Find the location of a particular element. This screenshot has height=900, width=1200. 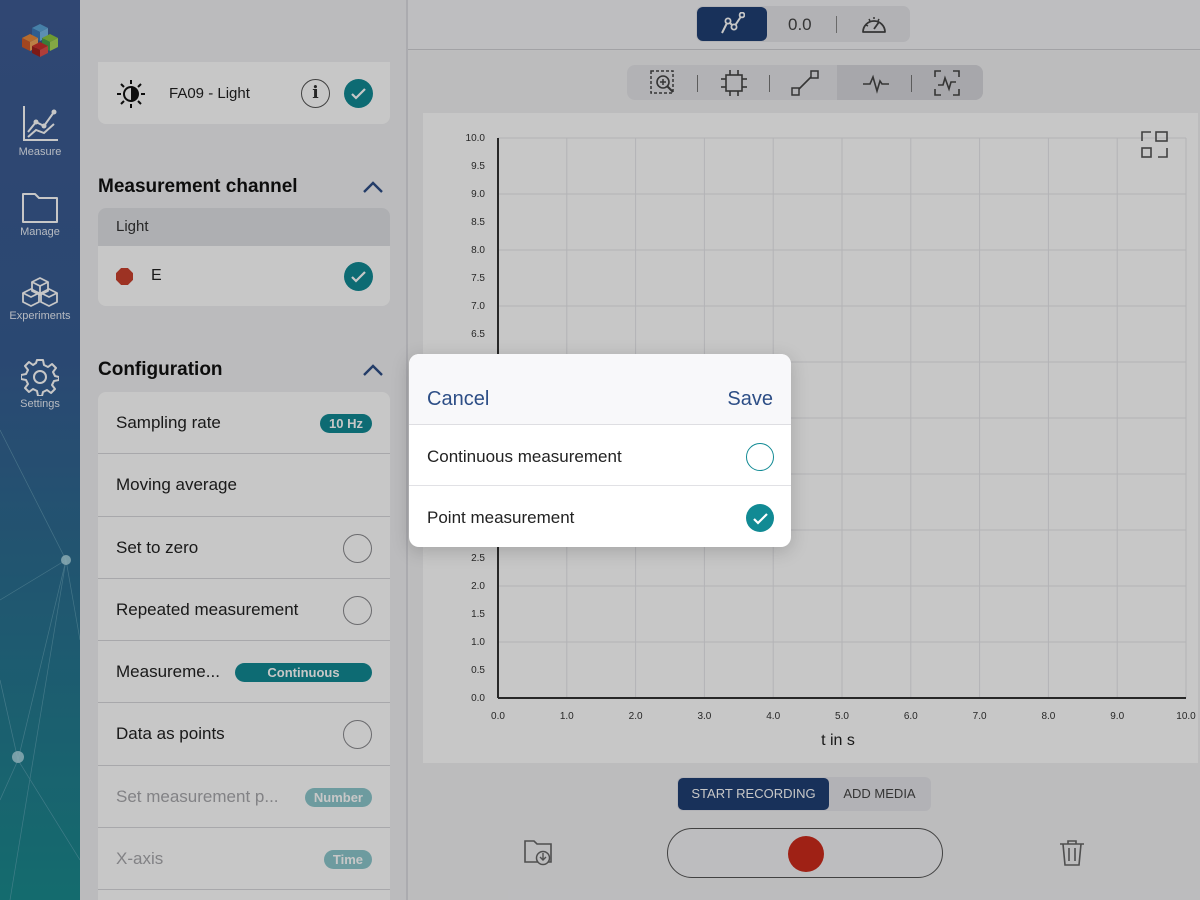

popup-header: Cancel Save is located at coordinates (600, 389).